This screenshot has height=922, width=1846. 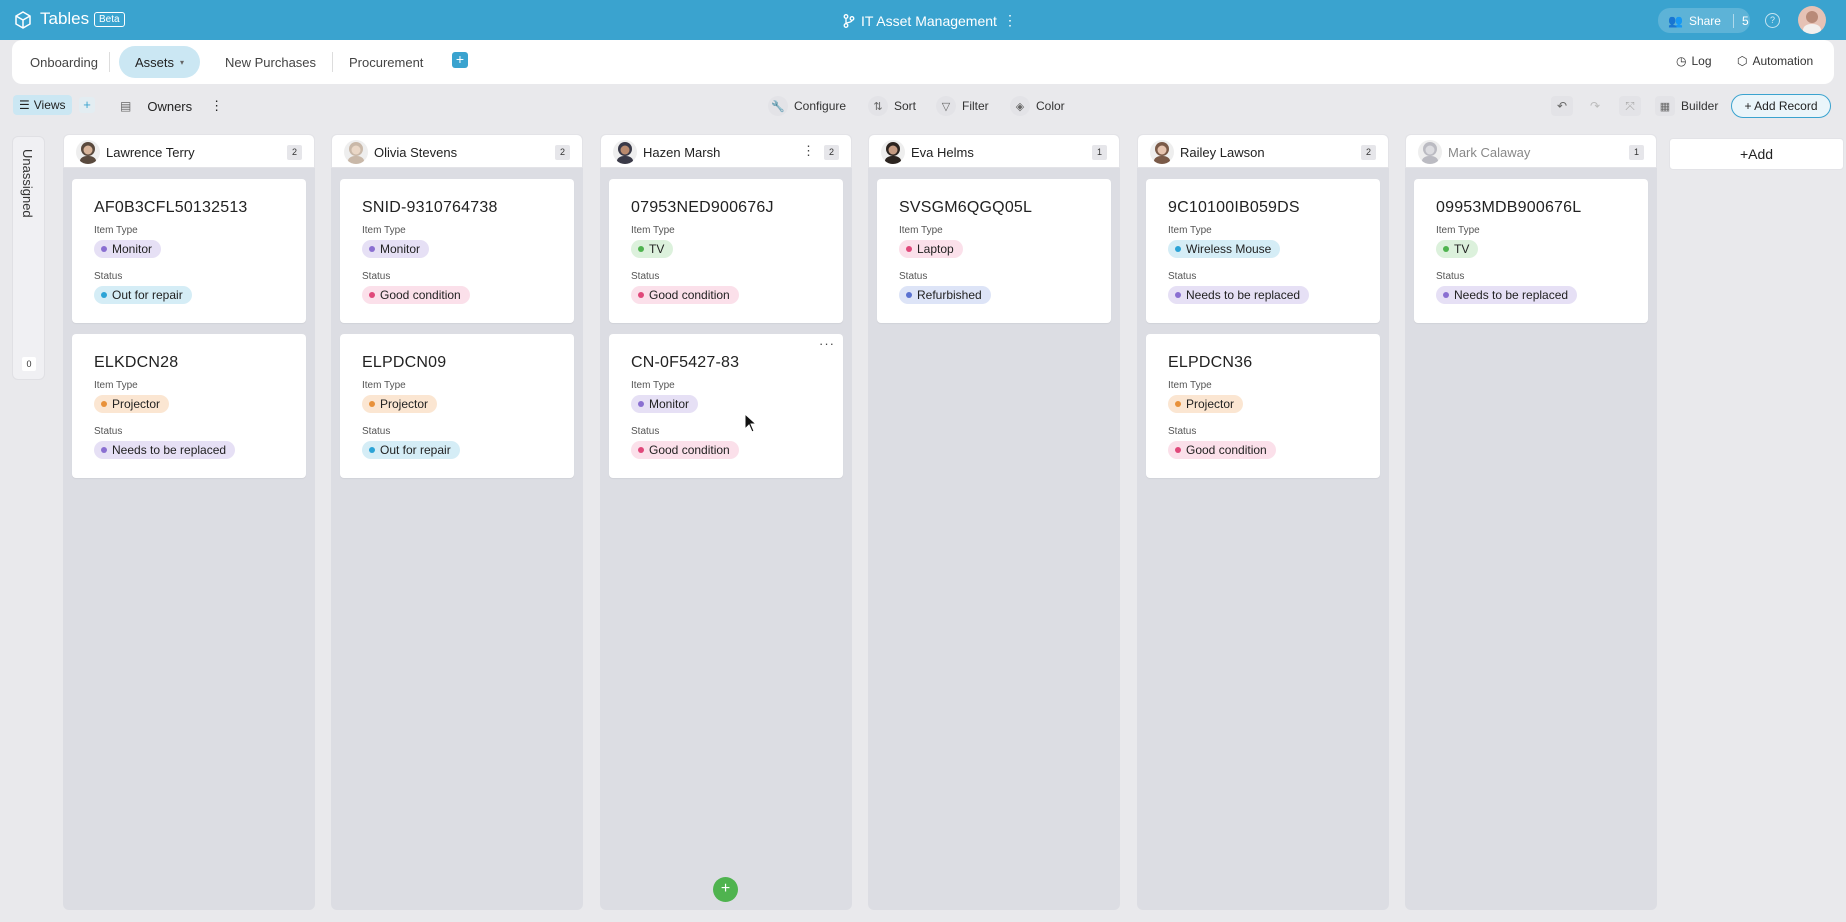 I want to click on filter-button: ▽ Filter, so click(x=962, y=106).